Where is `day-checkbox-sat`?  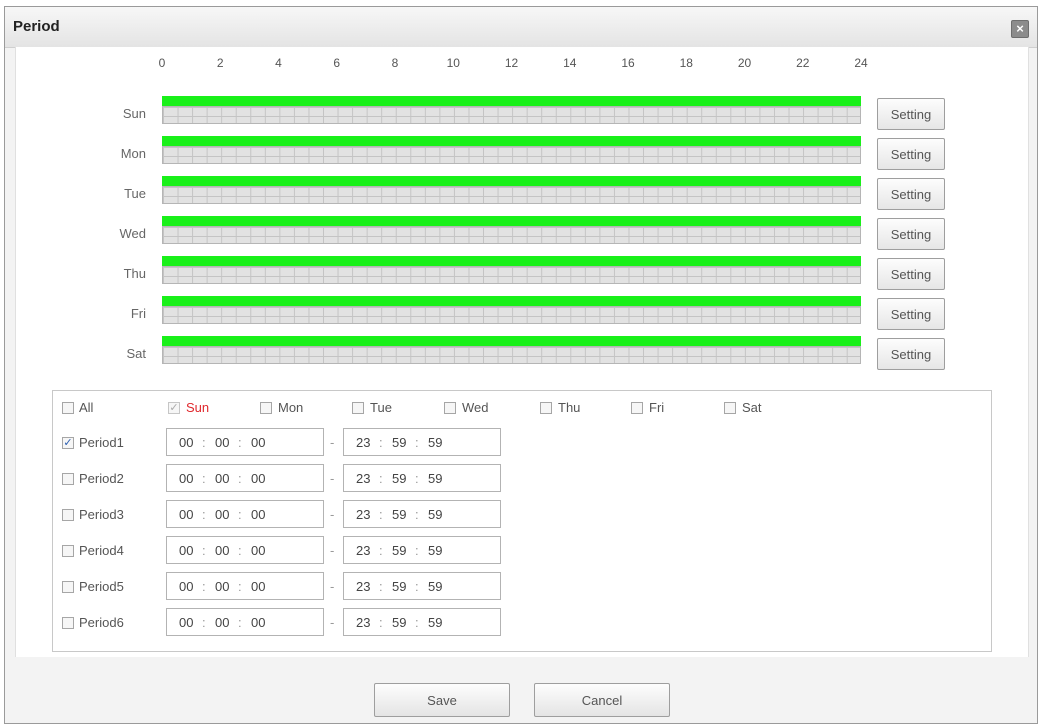
day-checkbox-sat is located at coordinates (730, 408).